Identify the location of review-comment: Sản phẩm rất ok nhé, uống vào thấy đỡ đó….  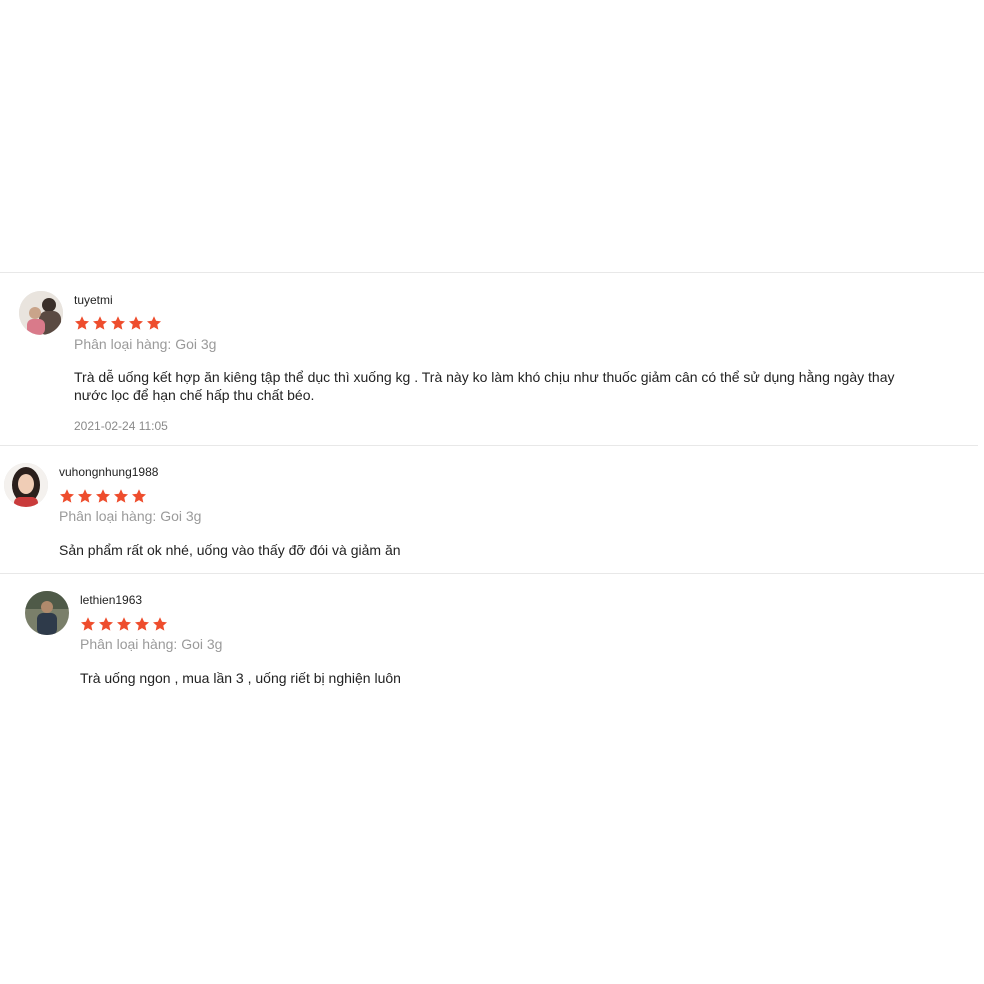
(230, 550).